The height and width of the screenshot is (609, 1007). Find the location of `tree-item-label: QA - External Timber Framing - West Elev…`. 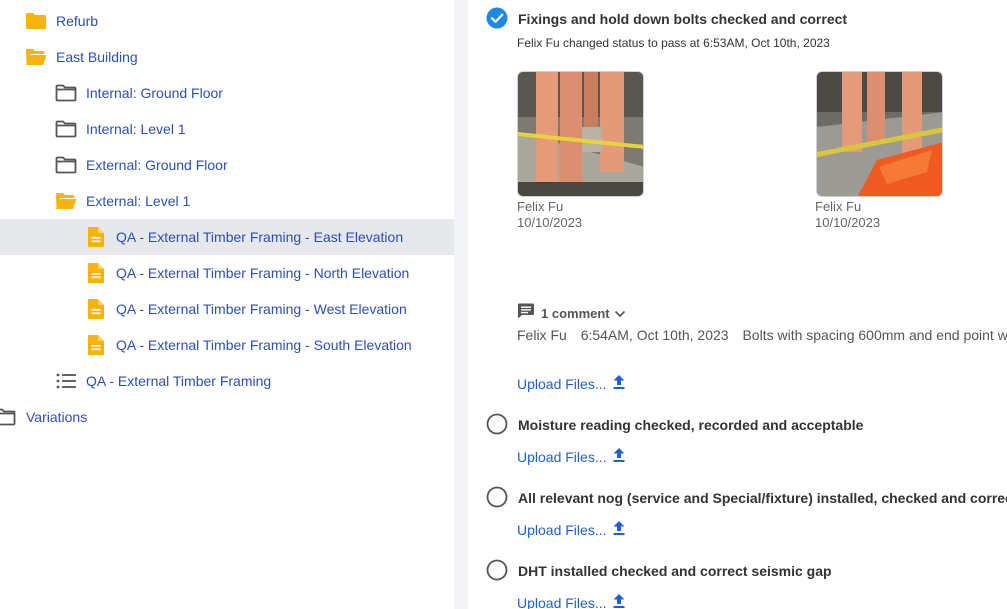

tree-item-label: QA - External Timber Framing - West Elev… is located at coordinates (261, 309).